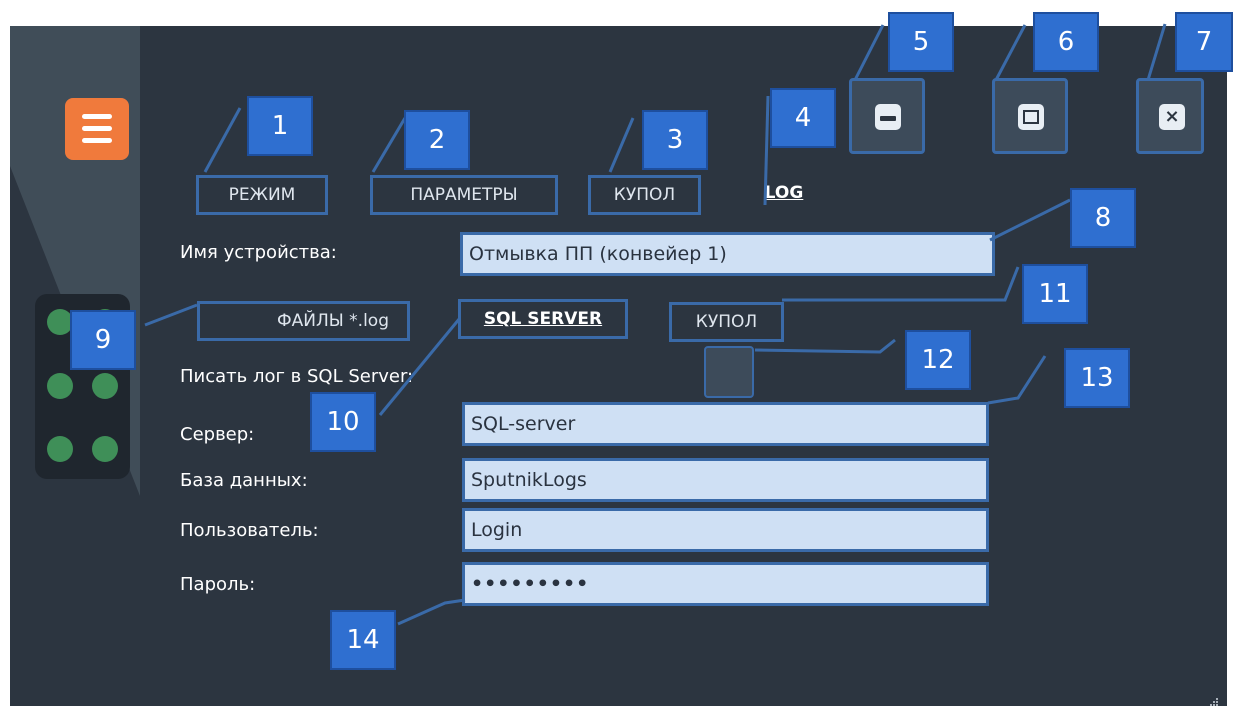 The image size is (1238, 711). What do you see at coordinates (262, 195) in the screenshot?
I see `tab-mode: РЕЖИМ` at bounding box center [262, 195].